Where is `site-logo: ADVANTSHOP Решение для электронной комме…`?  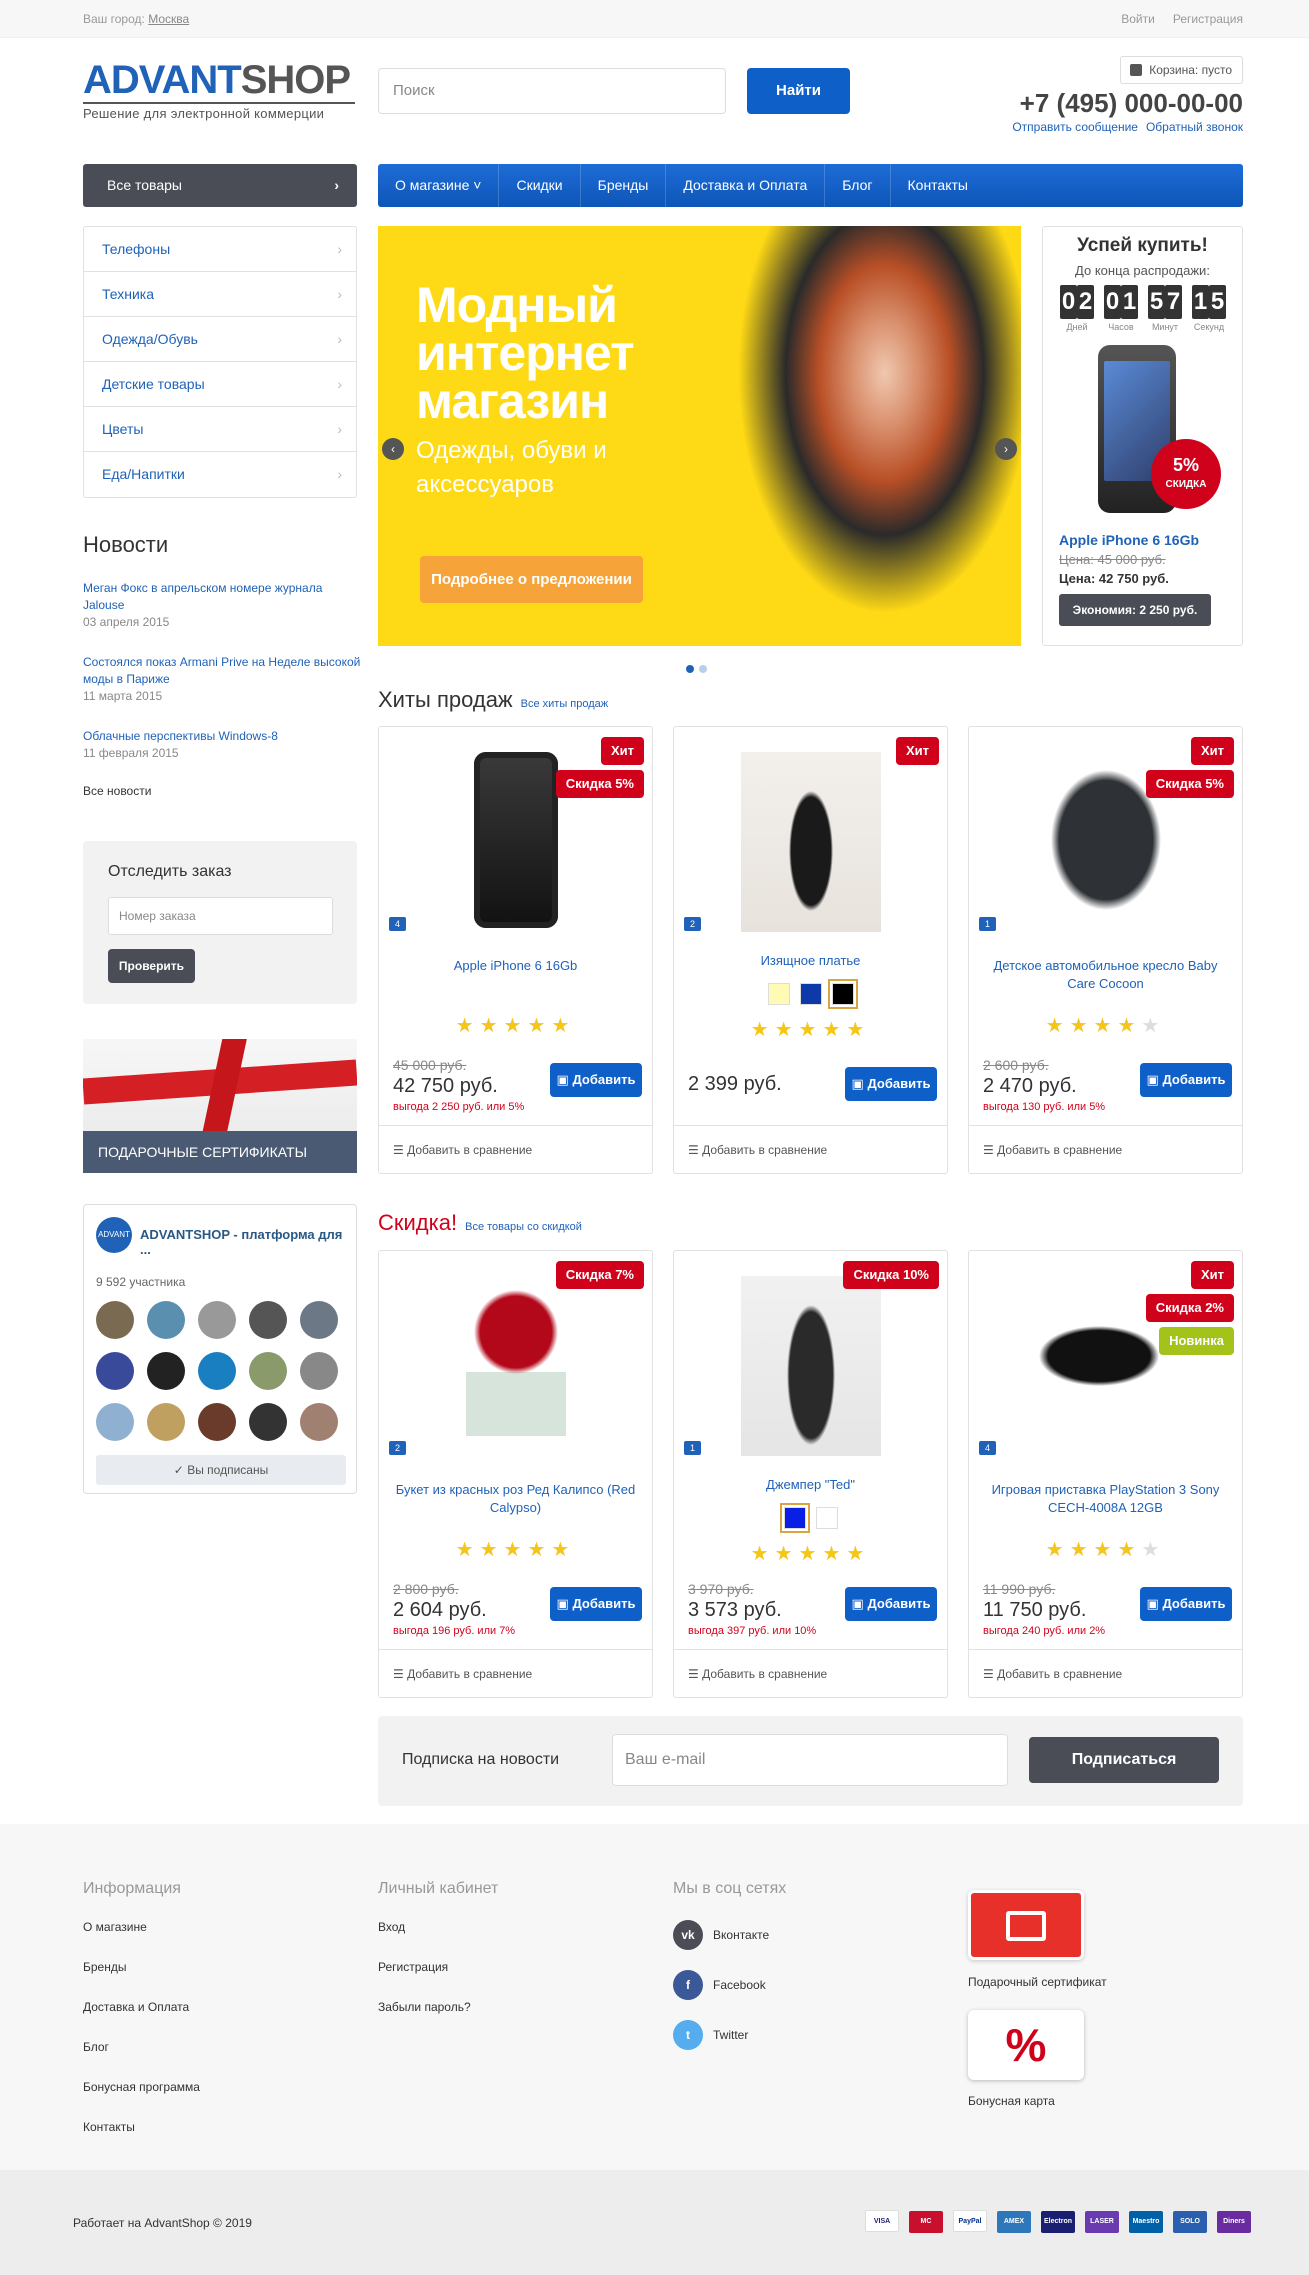 site-logo: ADVANTSHOP Решение для электронной комме… is located at coordinates (219, 89).